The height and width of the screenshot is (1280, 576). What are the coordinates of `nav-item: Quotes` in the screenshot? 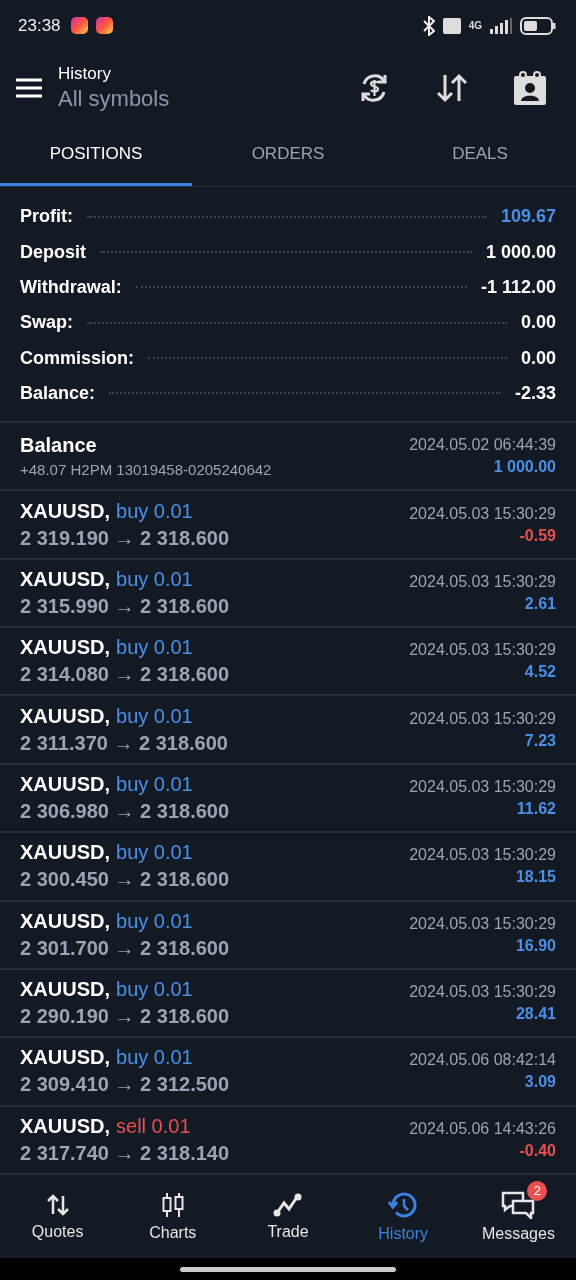 It's located at (58, 1216).